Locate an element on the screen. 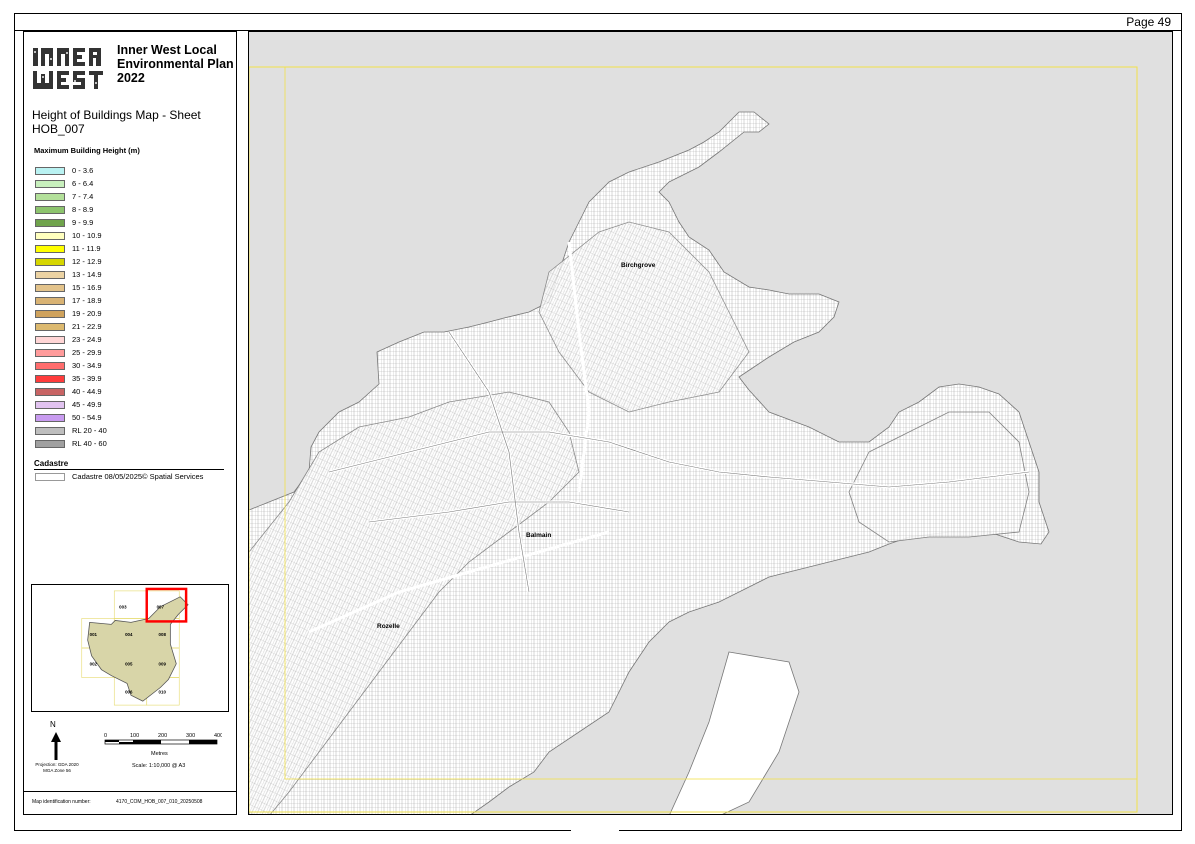  inner-west-logo is located at coordinates (68, 68).